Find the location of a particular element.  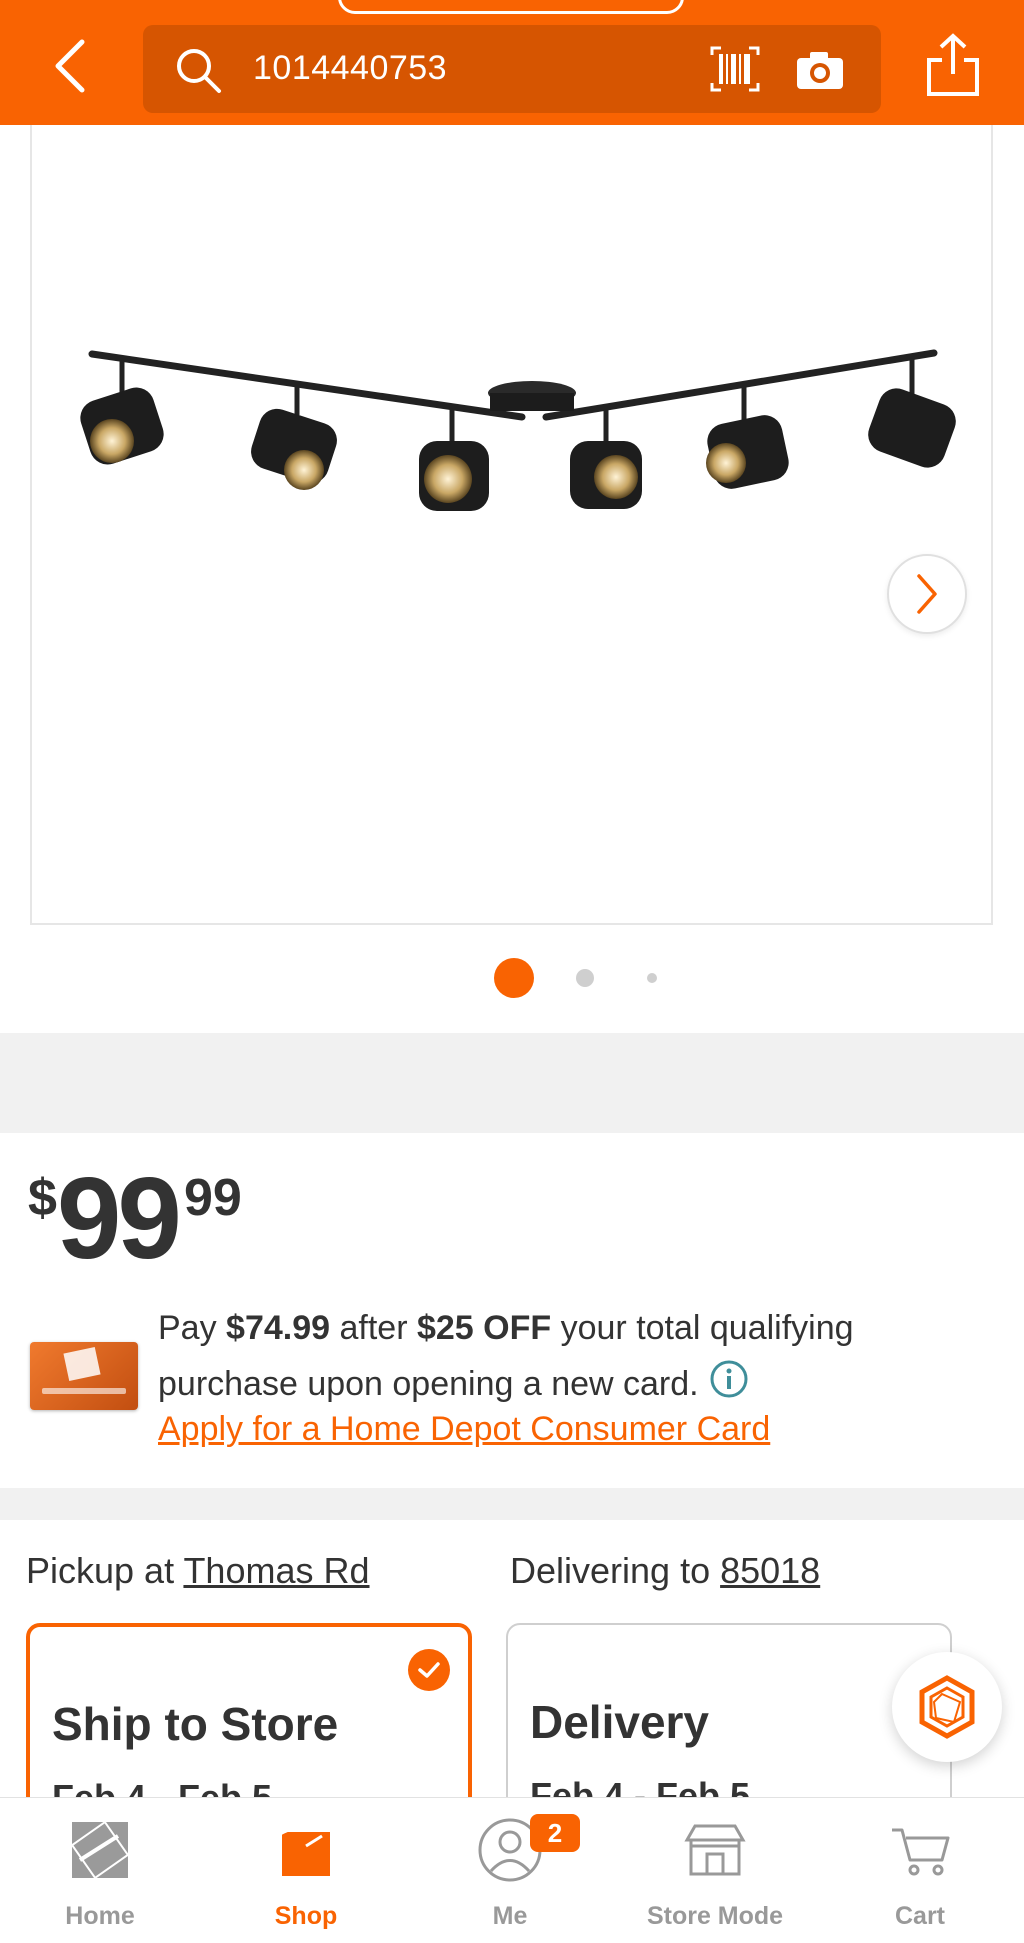

price-cents: 99 is located at coordinates (212, 1198).